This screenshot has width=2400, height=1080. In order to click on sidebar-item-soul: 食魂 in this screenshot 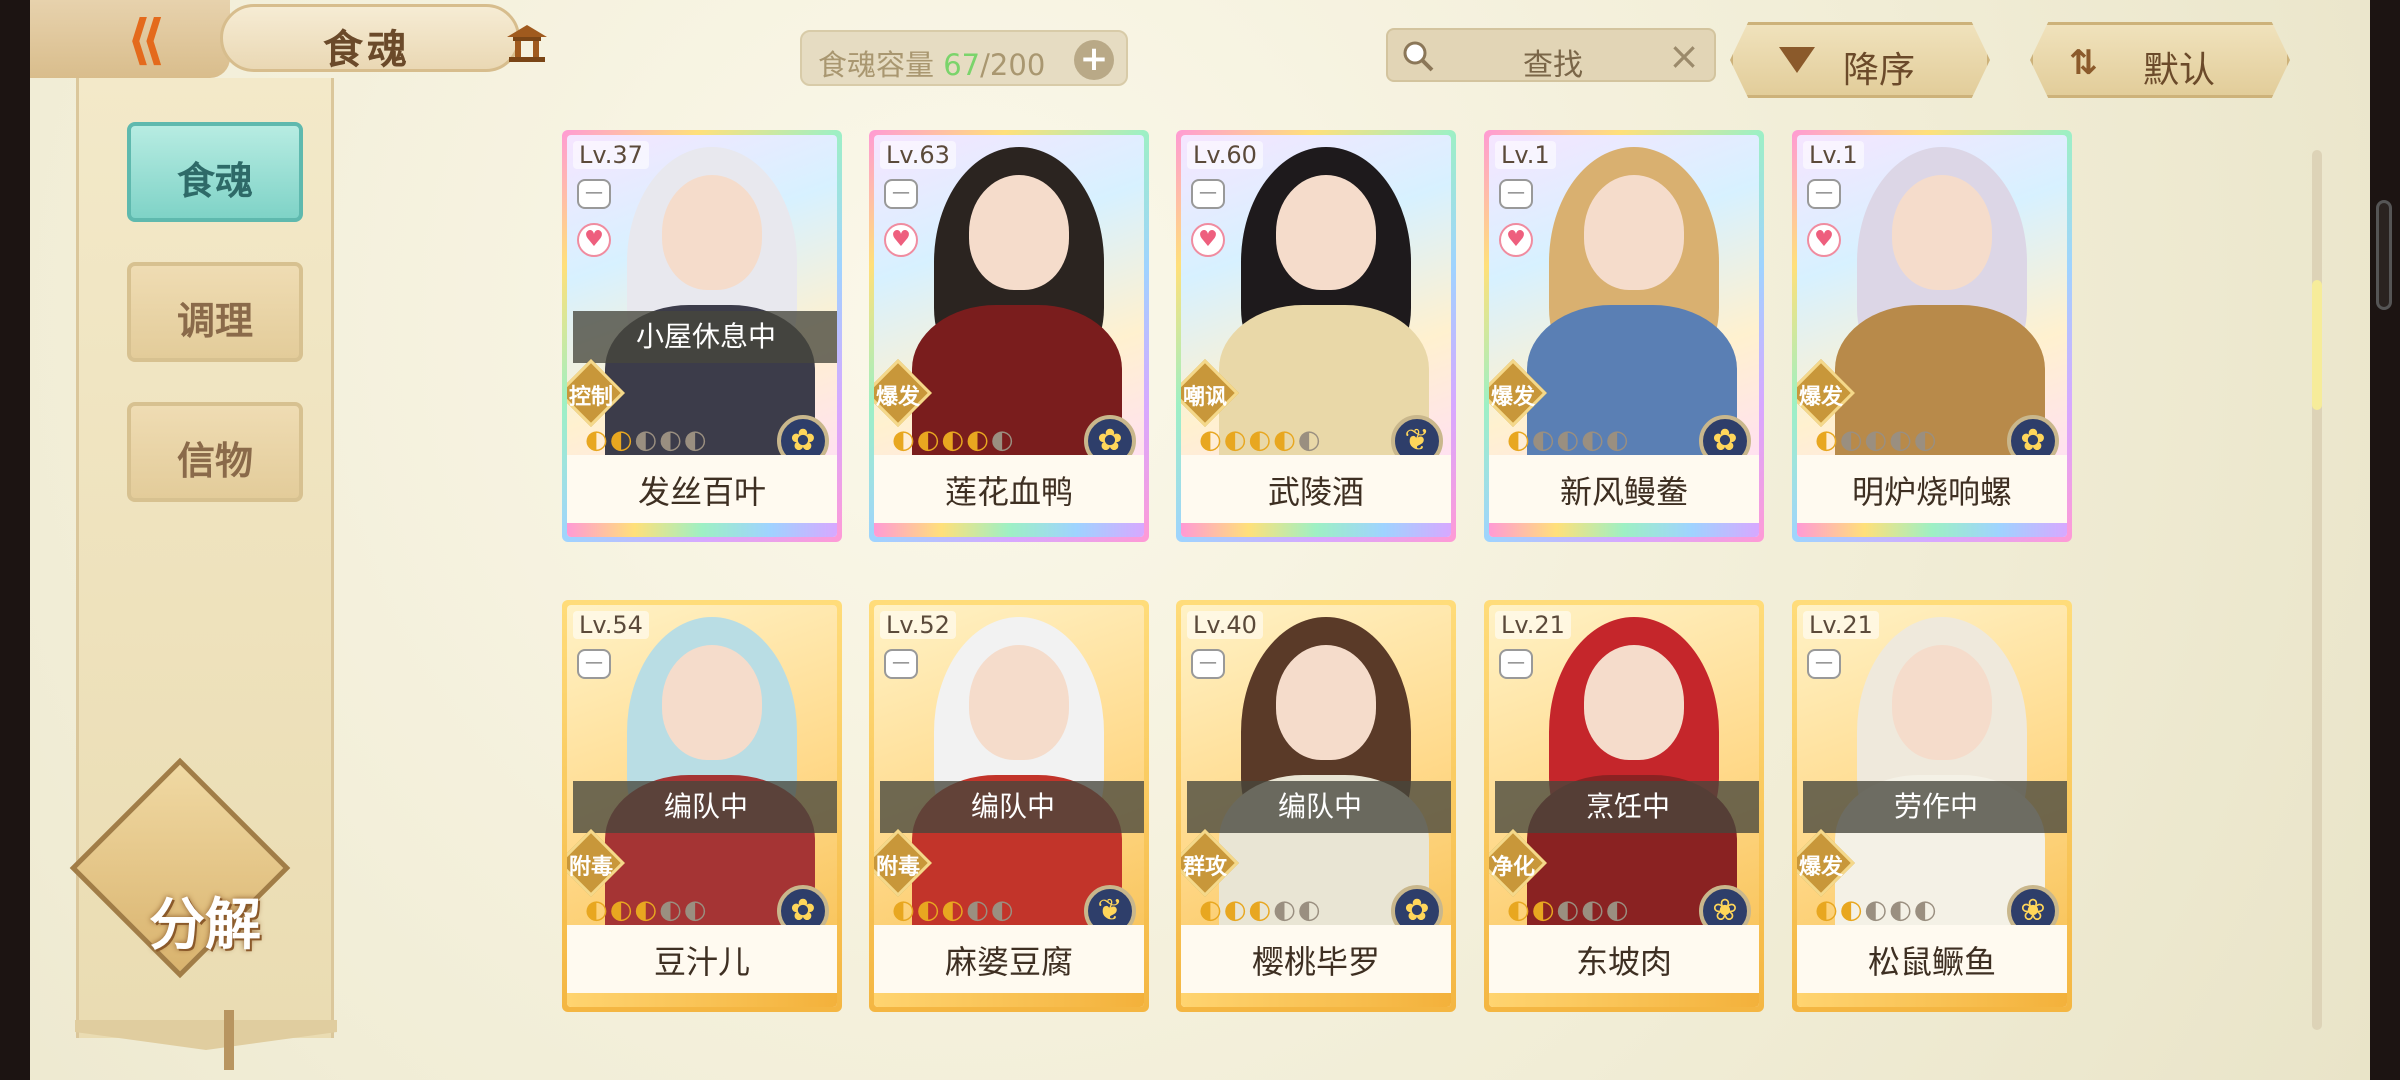, I will do `click(215, 172)`.